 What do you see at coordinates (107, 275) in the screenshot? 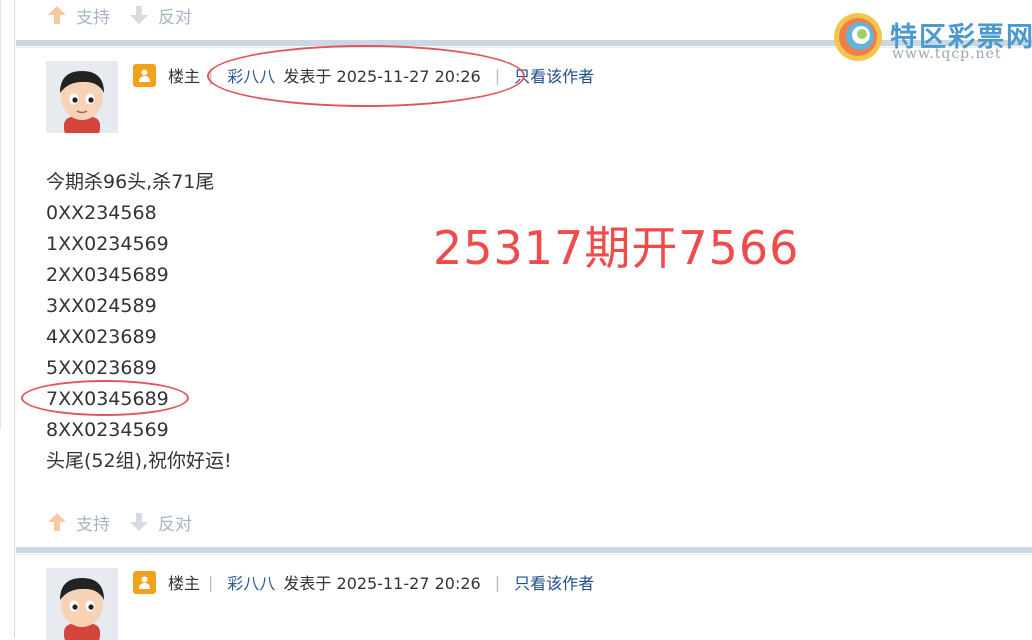
I see `post-line: 2XX0345689` at bounding box center [107, 275].